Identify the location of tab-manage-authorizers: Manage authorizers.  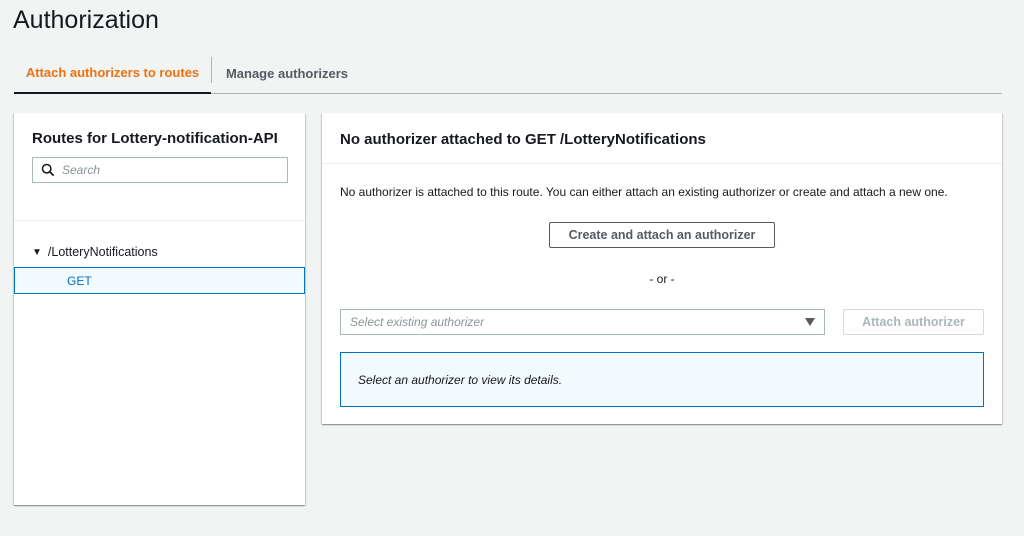
(287, 73).